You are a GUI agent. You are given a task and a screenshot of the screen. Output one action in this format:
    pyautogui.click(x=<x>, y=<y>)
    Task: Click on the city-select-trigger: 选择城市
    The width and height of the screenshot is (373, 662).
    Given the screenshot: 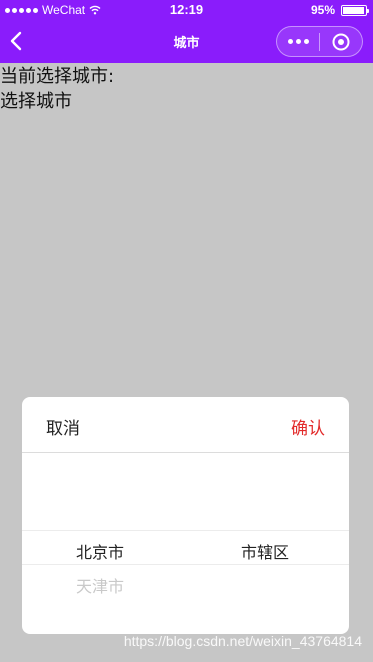 What is the action you would take?
    pyautogui.click(x=186, y=101)
    